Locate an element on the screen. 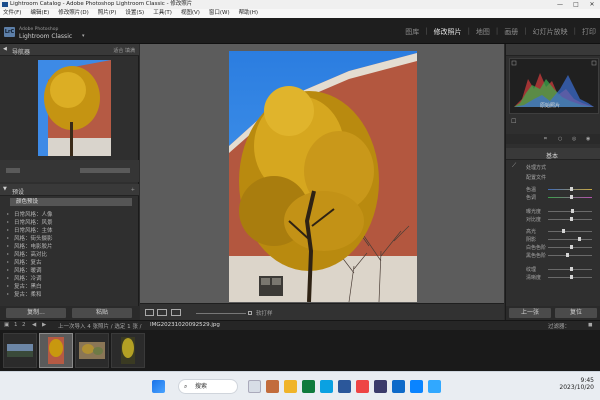 The width and height of the screenshot is (600, 400). label-highlights: 高光 is located at coordinates (531, 232).